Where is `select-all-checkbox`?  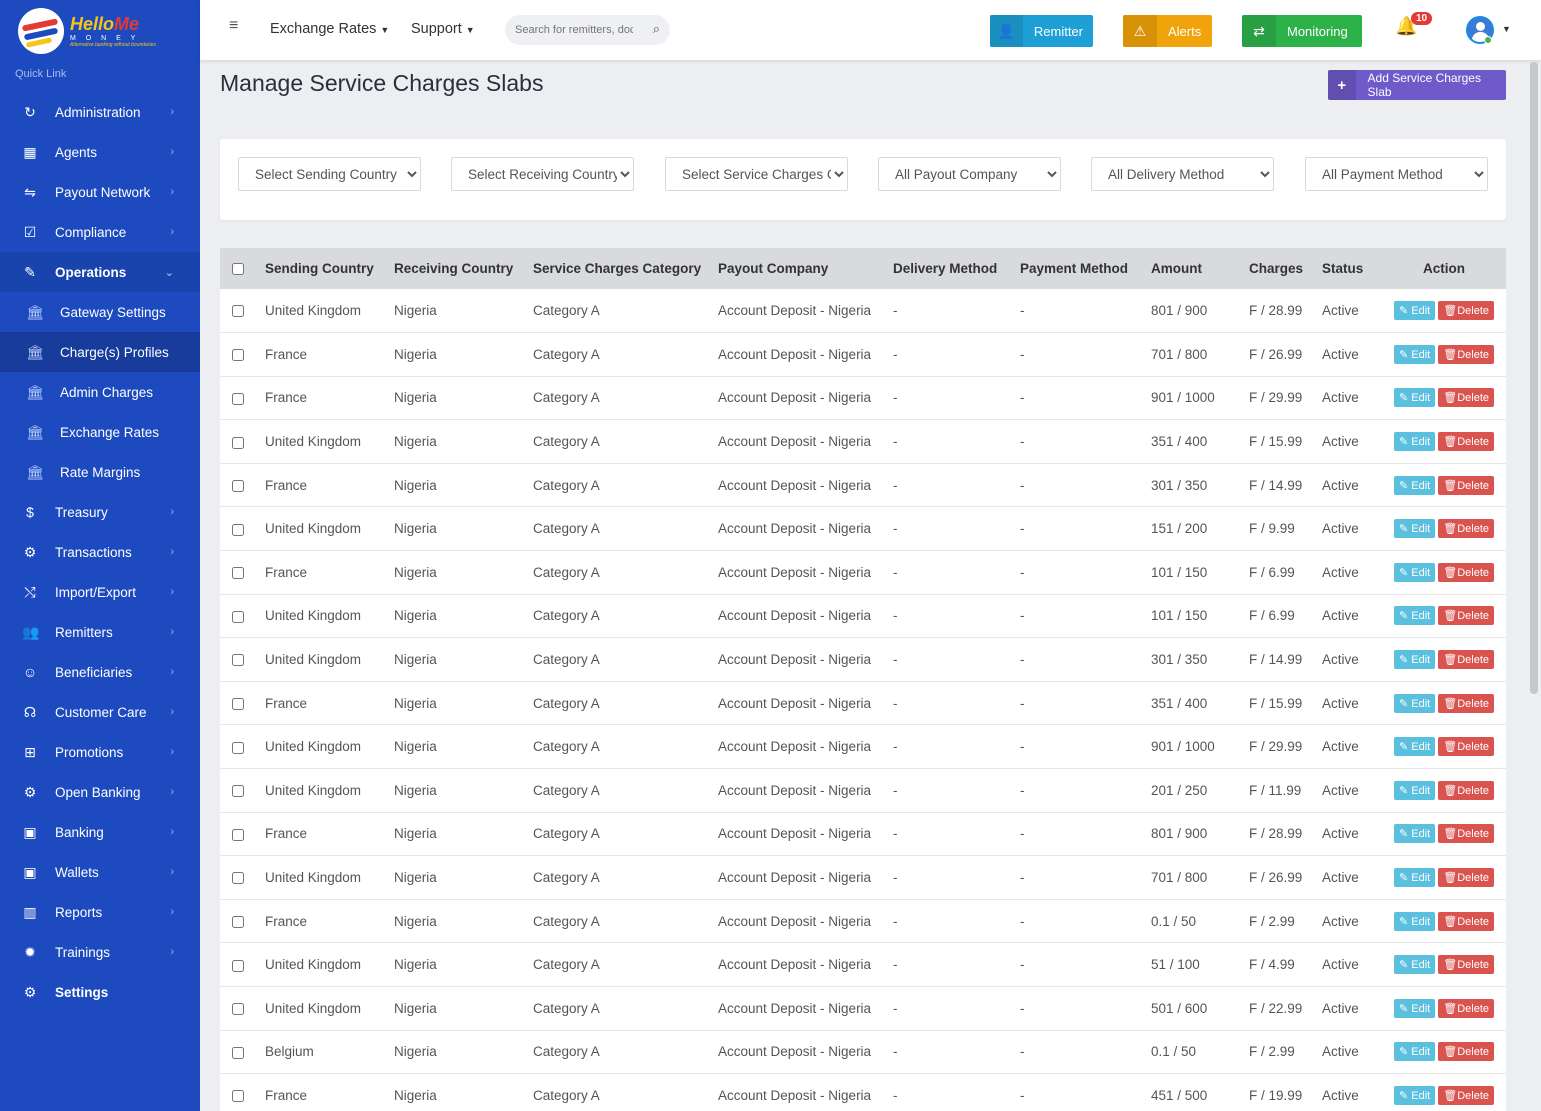 select-all-checkbox is located at coordinates (238, 269).